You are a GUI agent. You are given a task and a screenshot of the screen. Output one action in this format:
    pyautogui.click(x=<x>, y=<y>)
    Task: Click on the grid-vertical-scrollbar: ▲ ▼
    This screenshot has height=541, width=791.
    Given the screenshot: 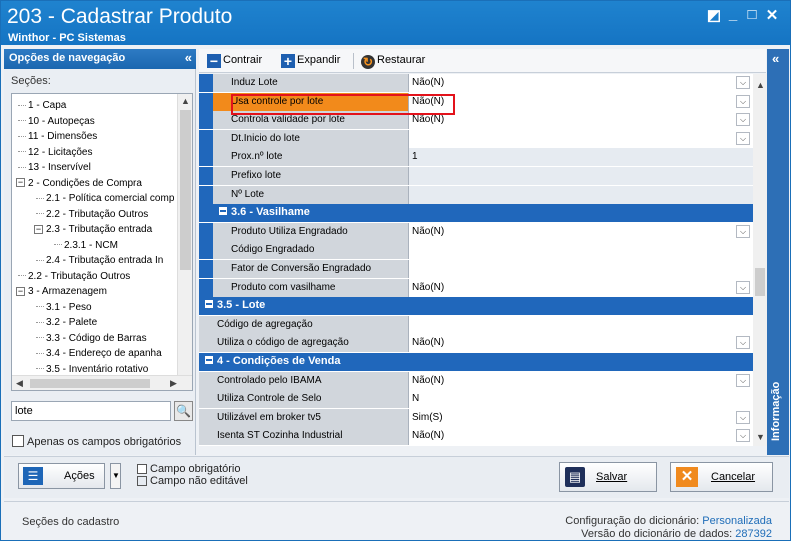 What is the action you would take?
    pyautogui.click(x=760, y=260)
    